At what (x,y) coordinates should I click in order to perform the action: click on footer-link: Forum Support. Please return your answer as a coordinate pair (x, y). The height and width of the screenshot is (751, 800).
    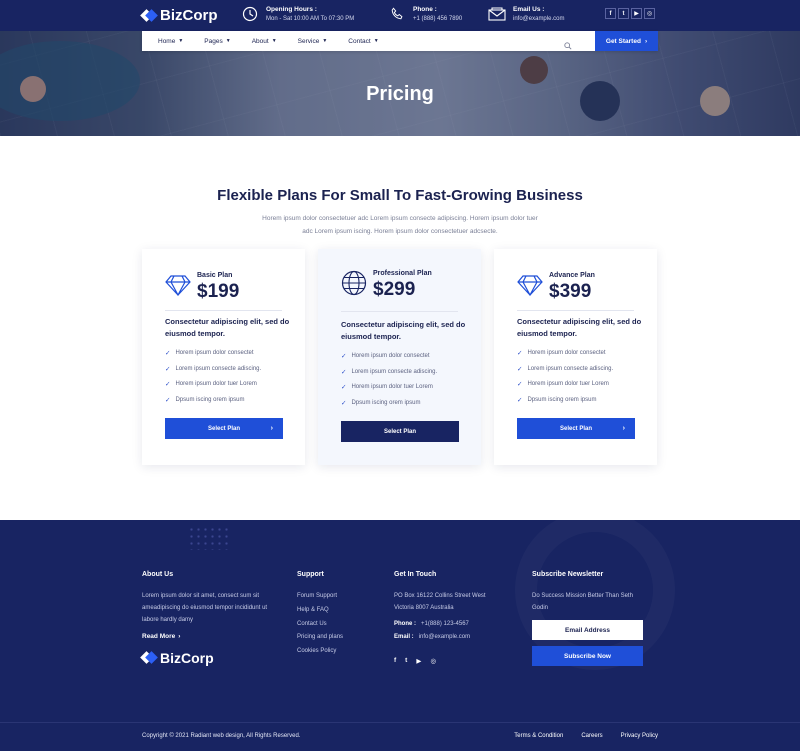
    Looking at the image, I should click on (320, 597).